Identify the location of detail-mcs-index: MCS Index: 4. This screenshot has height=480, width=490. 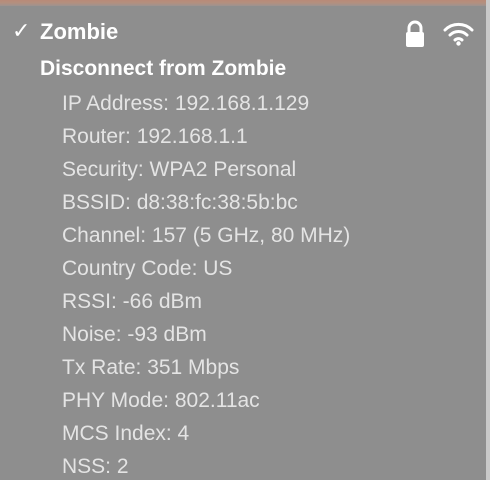
(126, 433).